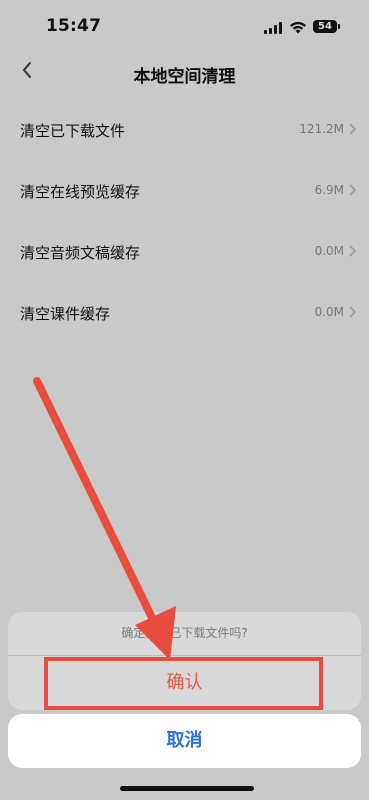 The image size is (369, 800). Describe the element at coordinates (80, 192) in the screenshot. I see `row-label: 清空在线预览缓存` at that location.